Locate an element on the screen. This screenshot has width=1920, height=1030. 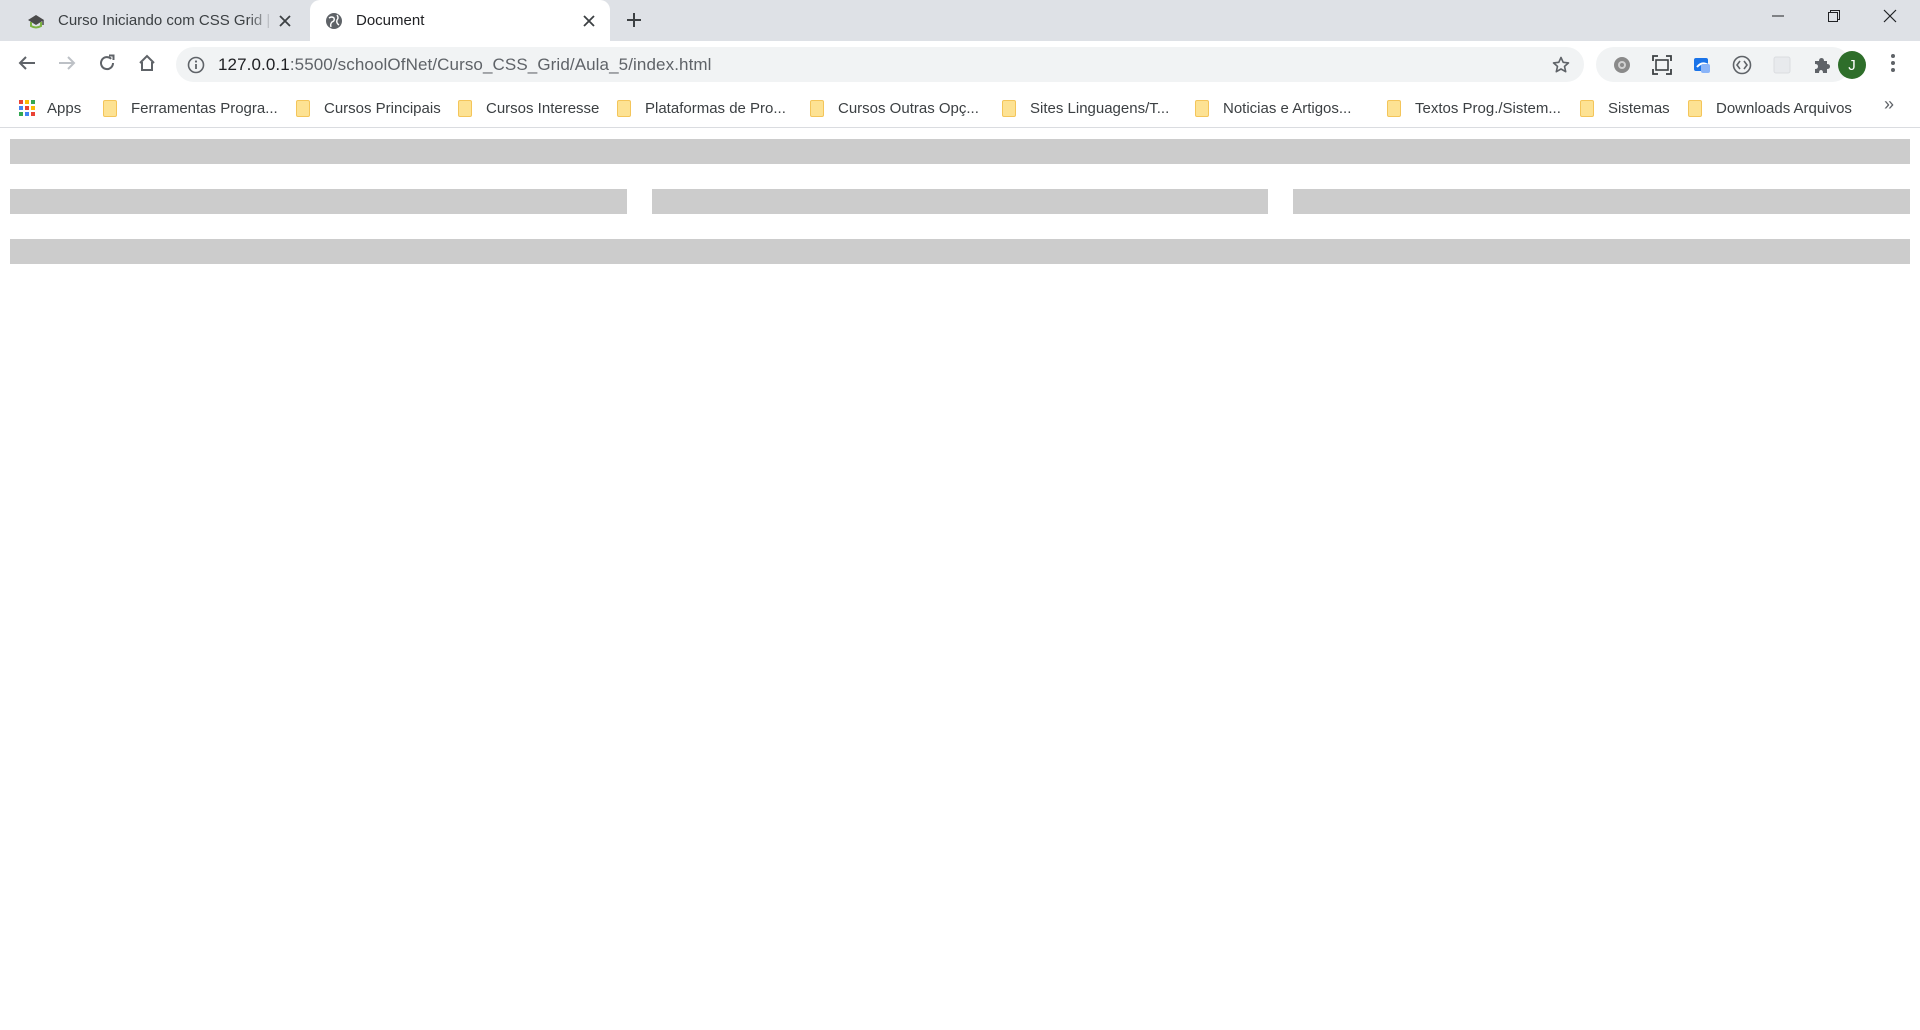
bookmark-folder: Cursos Interesse is located at coordinates (528, 108).